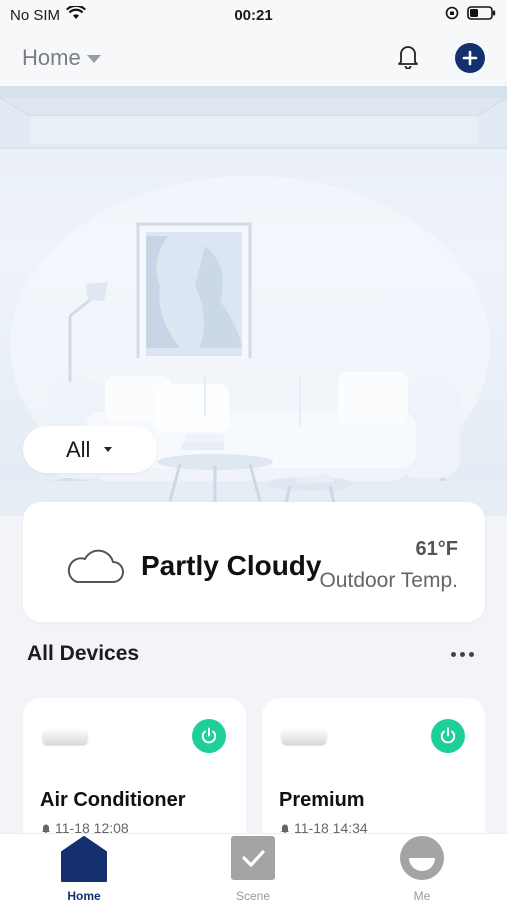 The width and height of the screenshot is (507, 900). What do you see at coordinates (253, 860) in the screenshot?
I see `scene-icon` at bounding box center [253, 860].